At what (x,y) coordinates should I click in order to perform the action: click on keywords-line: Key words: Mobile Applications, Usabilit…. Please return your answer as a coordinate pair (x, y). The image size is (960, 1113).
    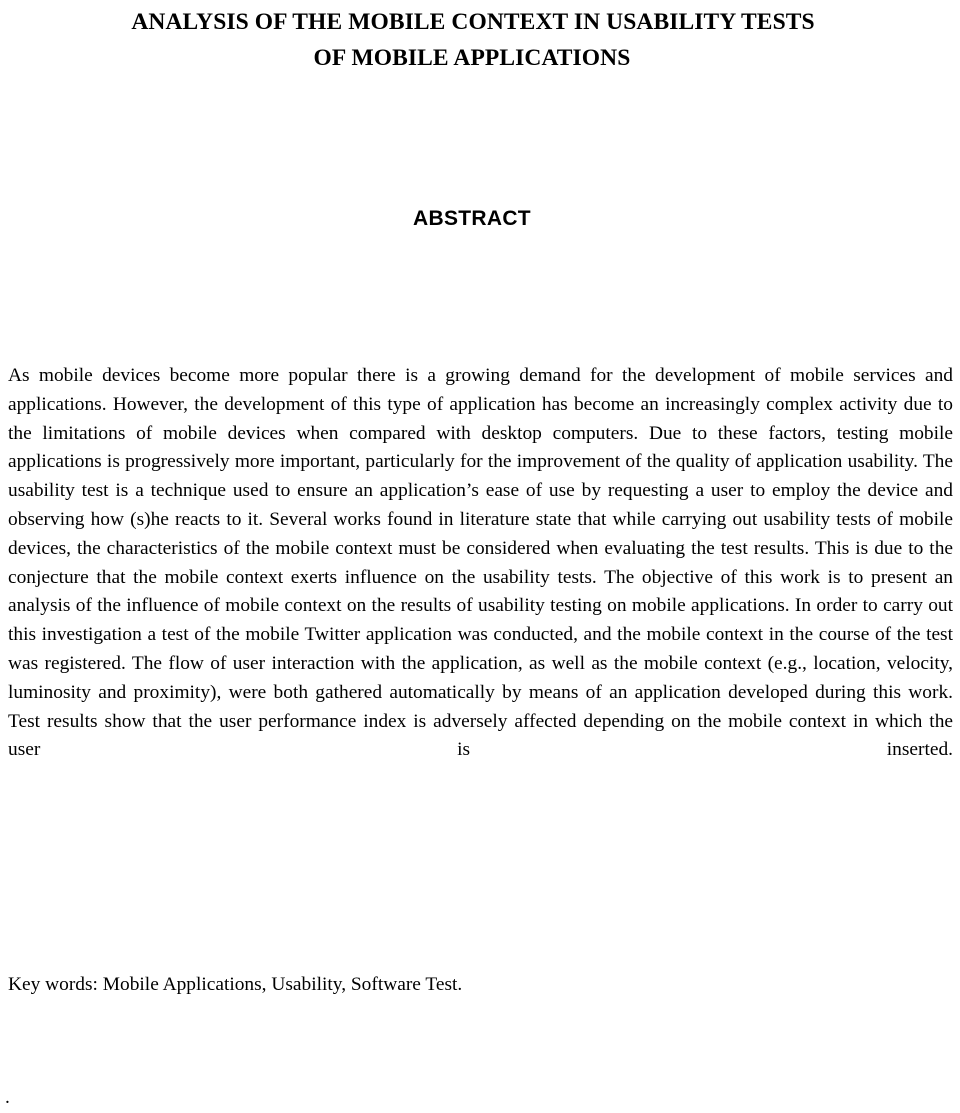
    Looking at the image, I should click on (235, 984).